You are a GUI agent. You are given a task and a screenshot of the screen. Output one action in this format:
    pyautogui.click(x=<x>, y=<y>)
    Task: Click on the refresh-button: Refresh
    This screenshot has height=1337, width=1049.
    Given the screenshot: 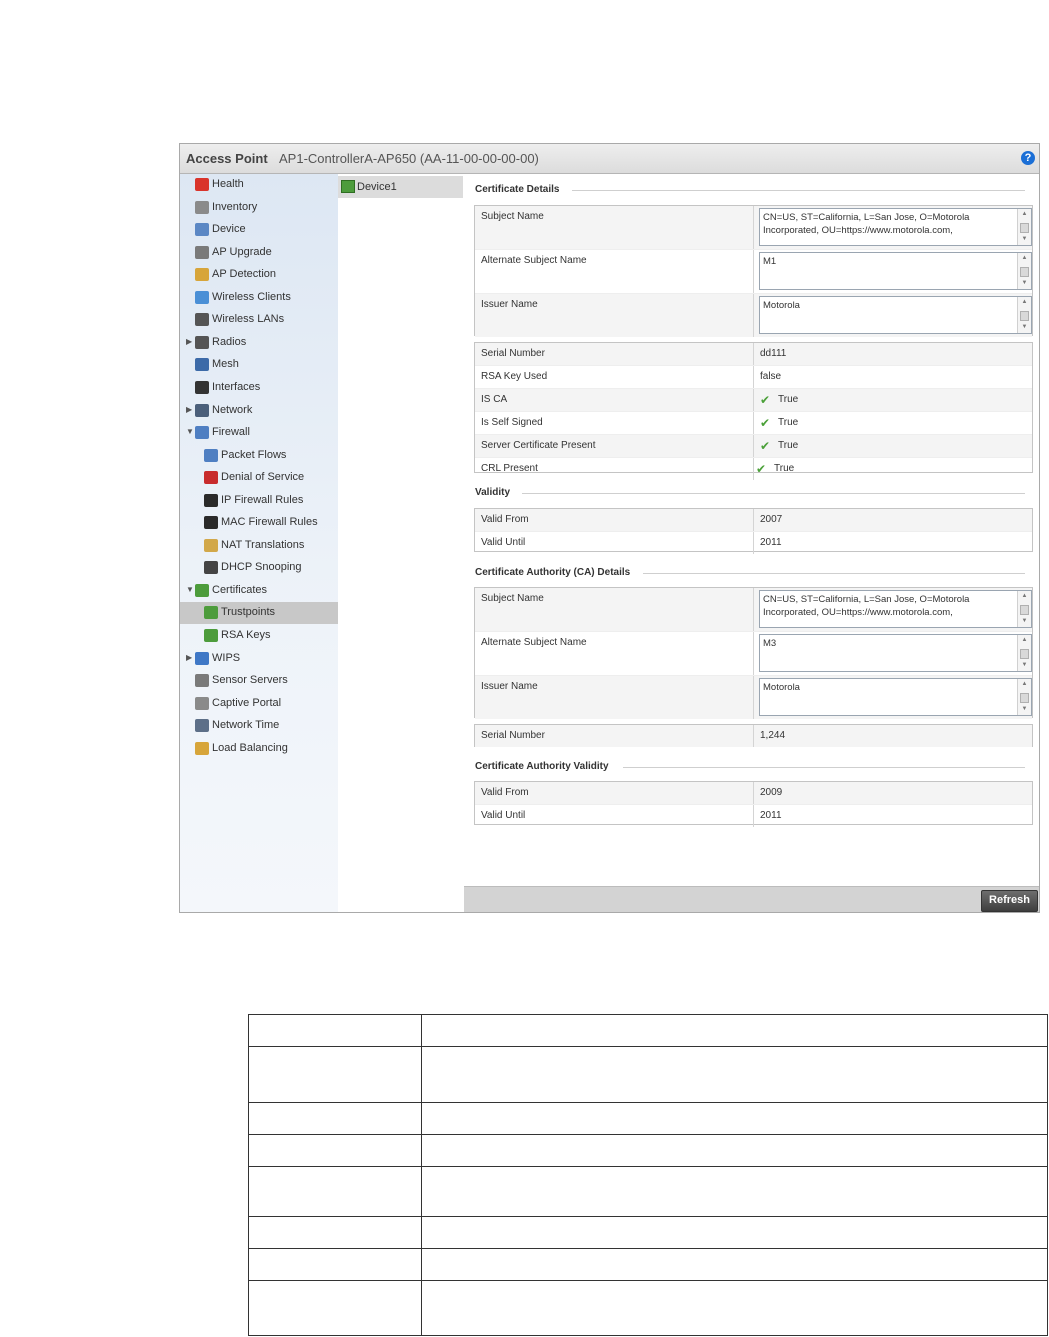 What is the action you would take?
    pyautogui.click(x=1009, y=901)
    